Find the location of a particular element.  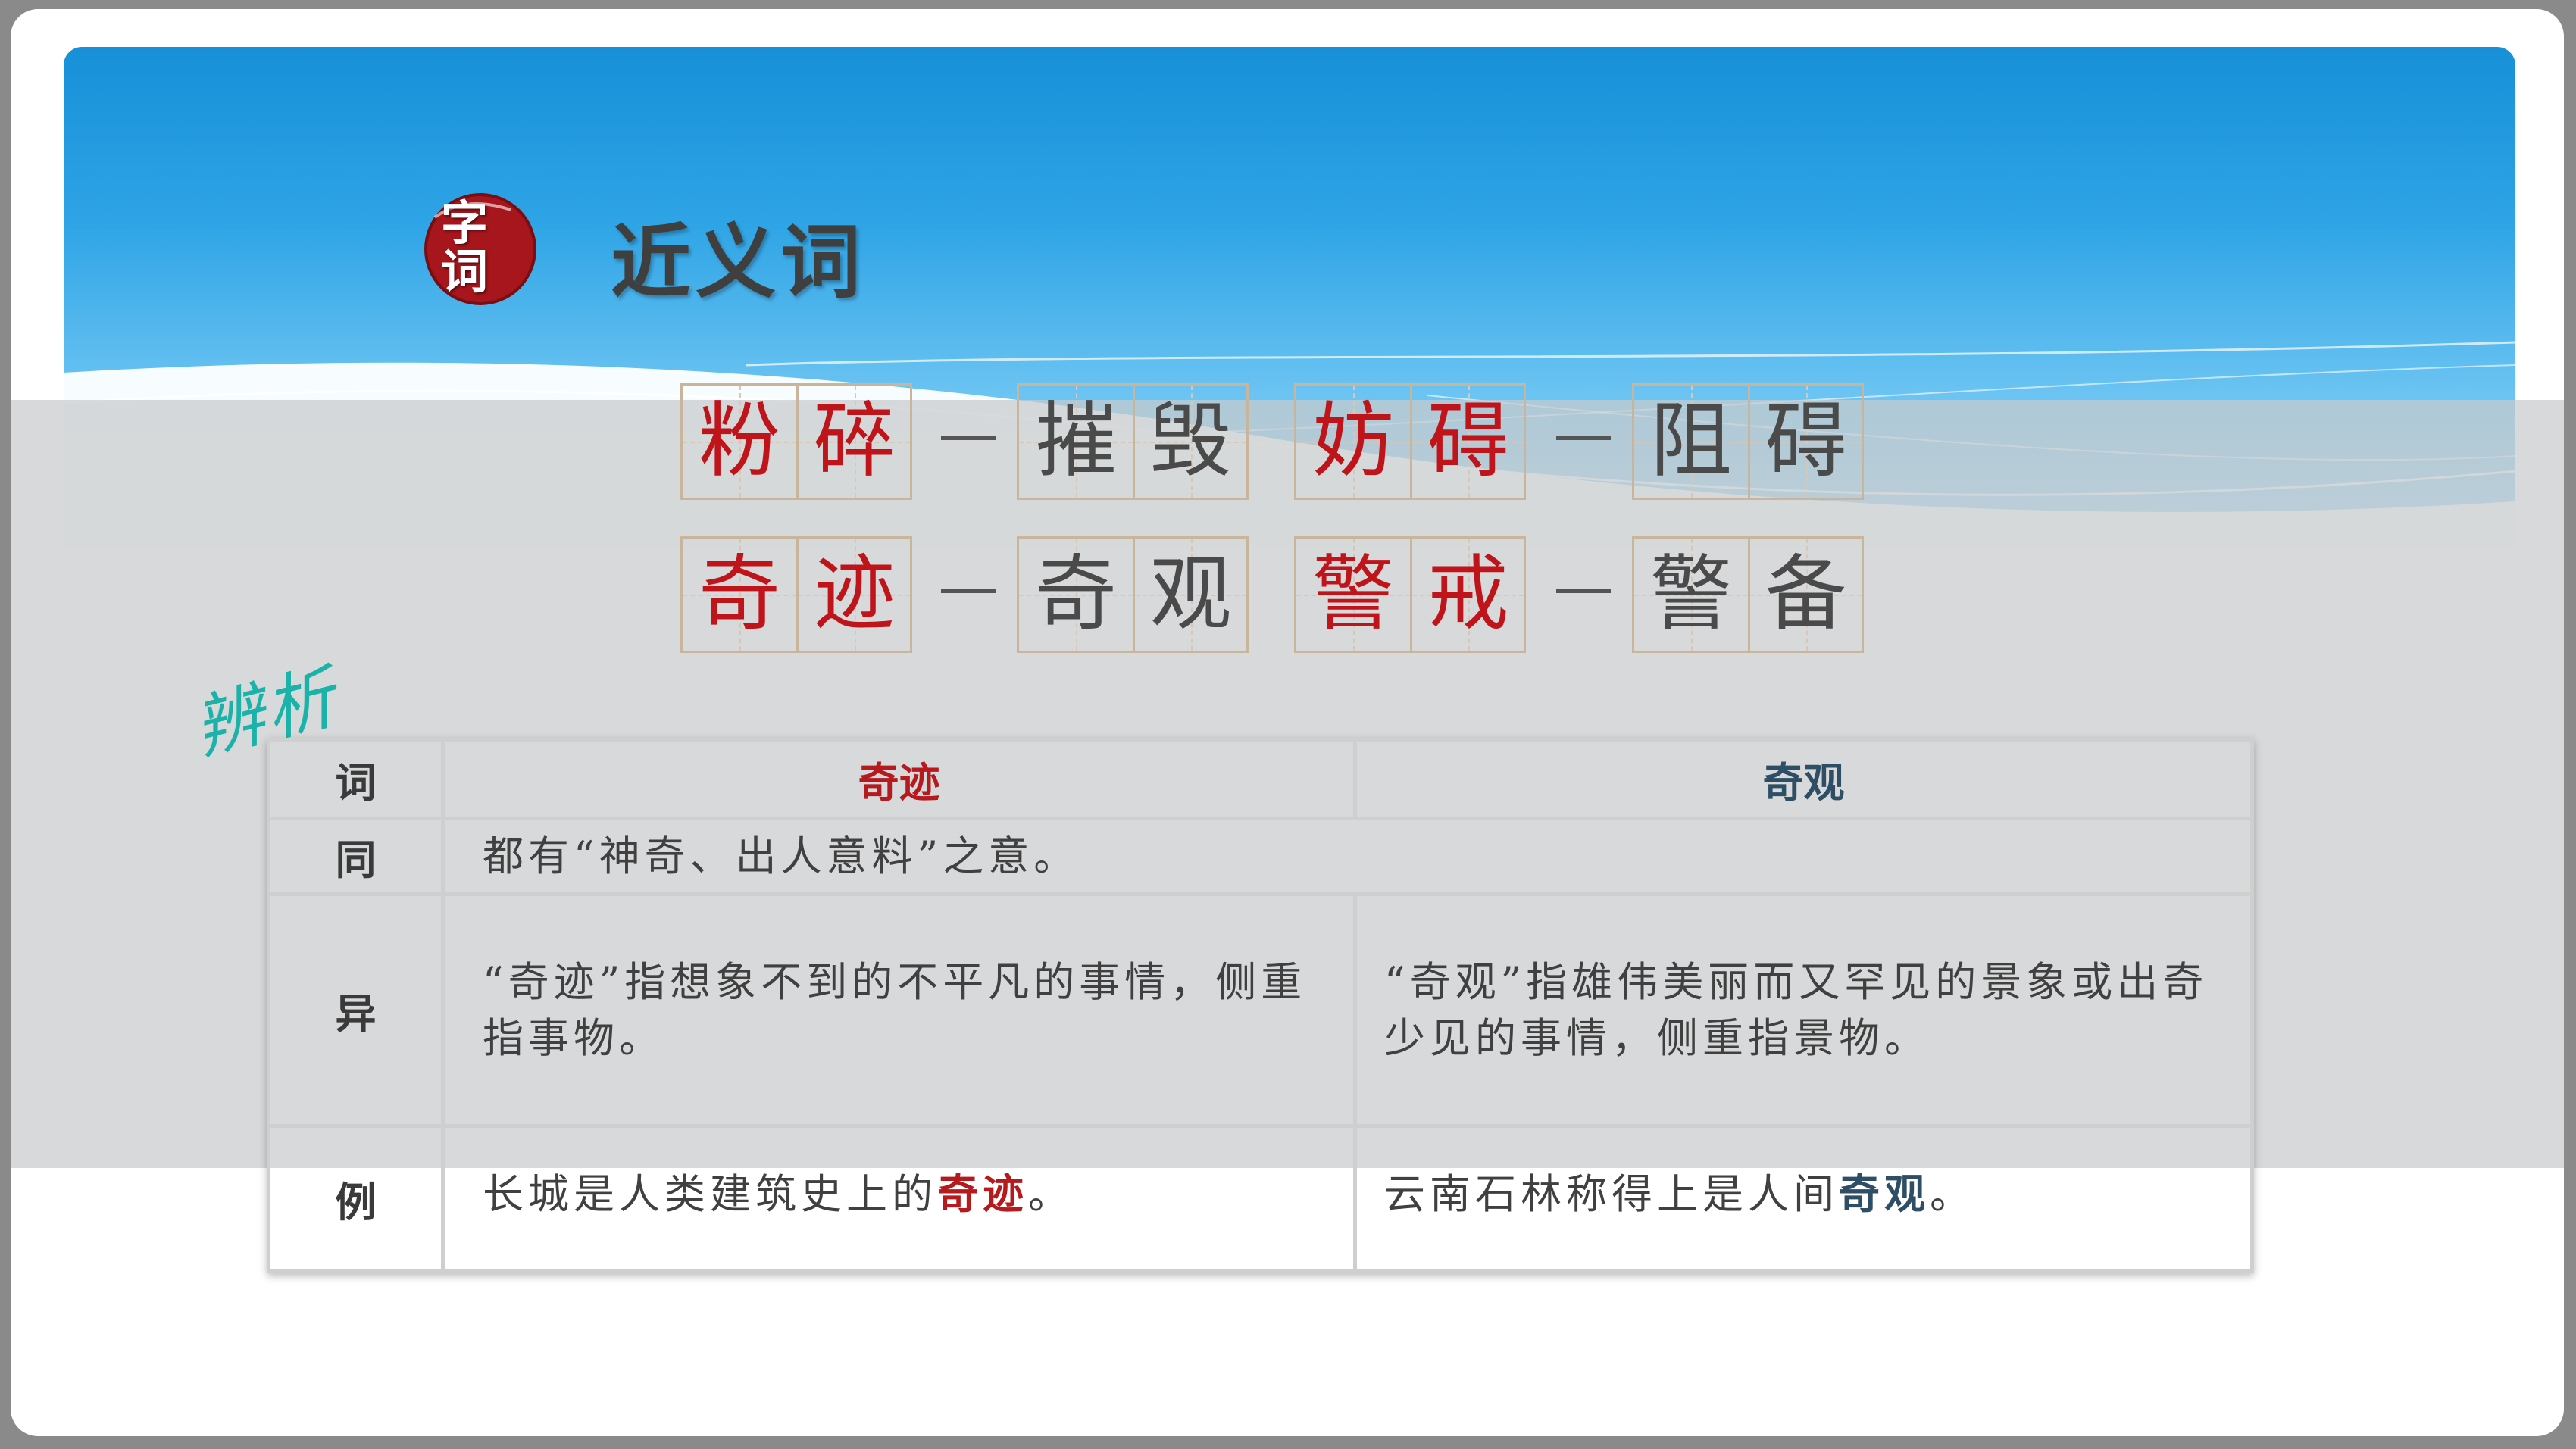

synonym-grid: 阻 碍 is located at coordinates (1748, 441).